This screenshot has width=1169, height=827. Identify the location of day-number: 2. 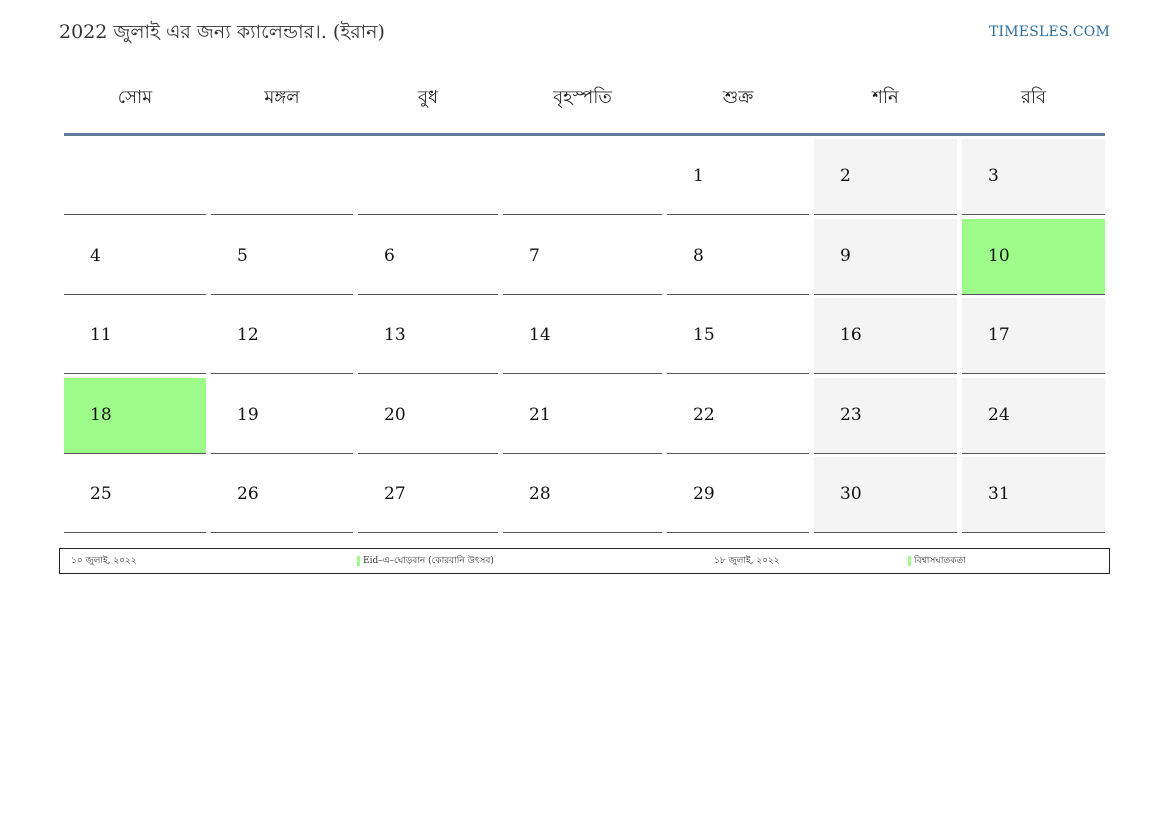
(845, 176).